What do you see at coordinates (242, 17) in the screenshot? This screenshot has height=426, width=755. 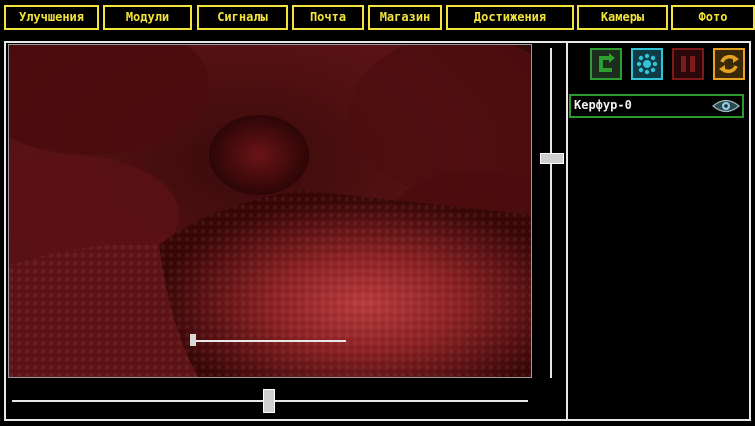 I see `tab-signals: Сигналы` at bounding box center [242, 17].